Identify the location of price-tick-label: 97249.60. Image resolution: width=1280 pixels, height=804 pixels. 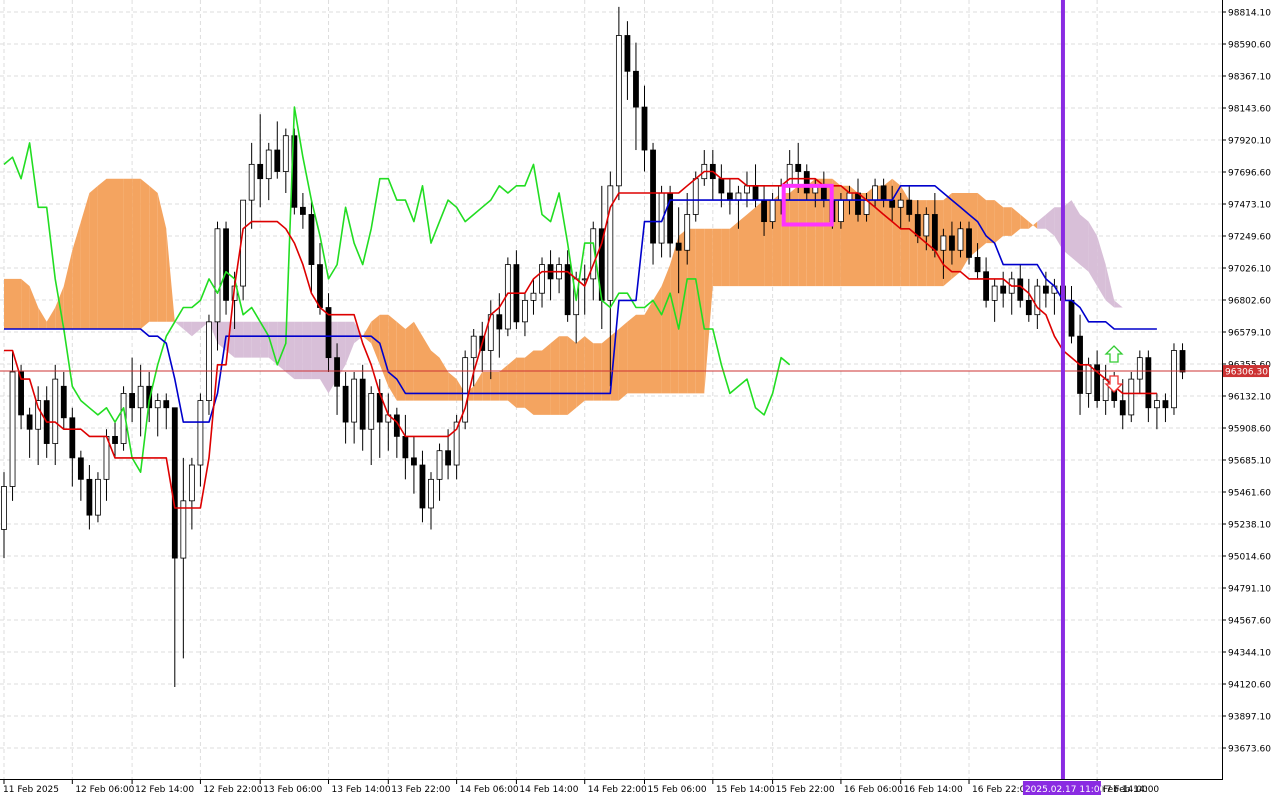
(1249, 238).